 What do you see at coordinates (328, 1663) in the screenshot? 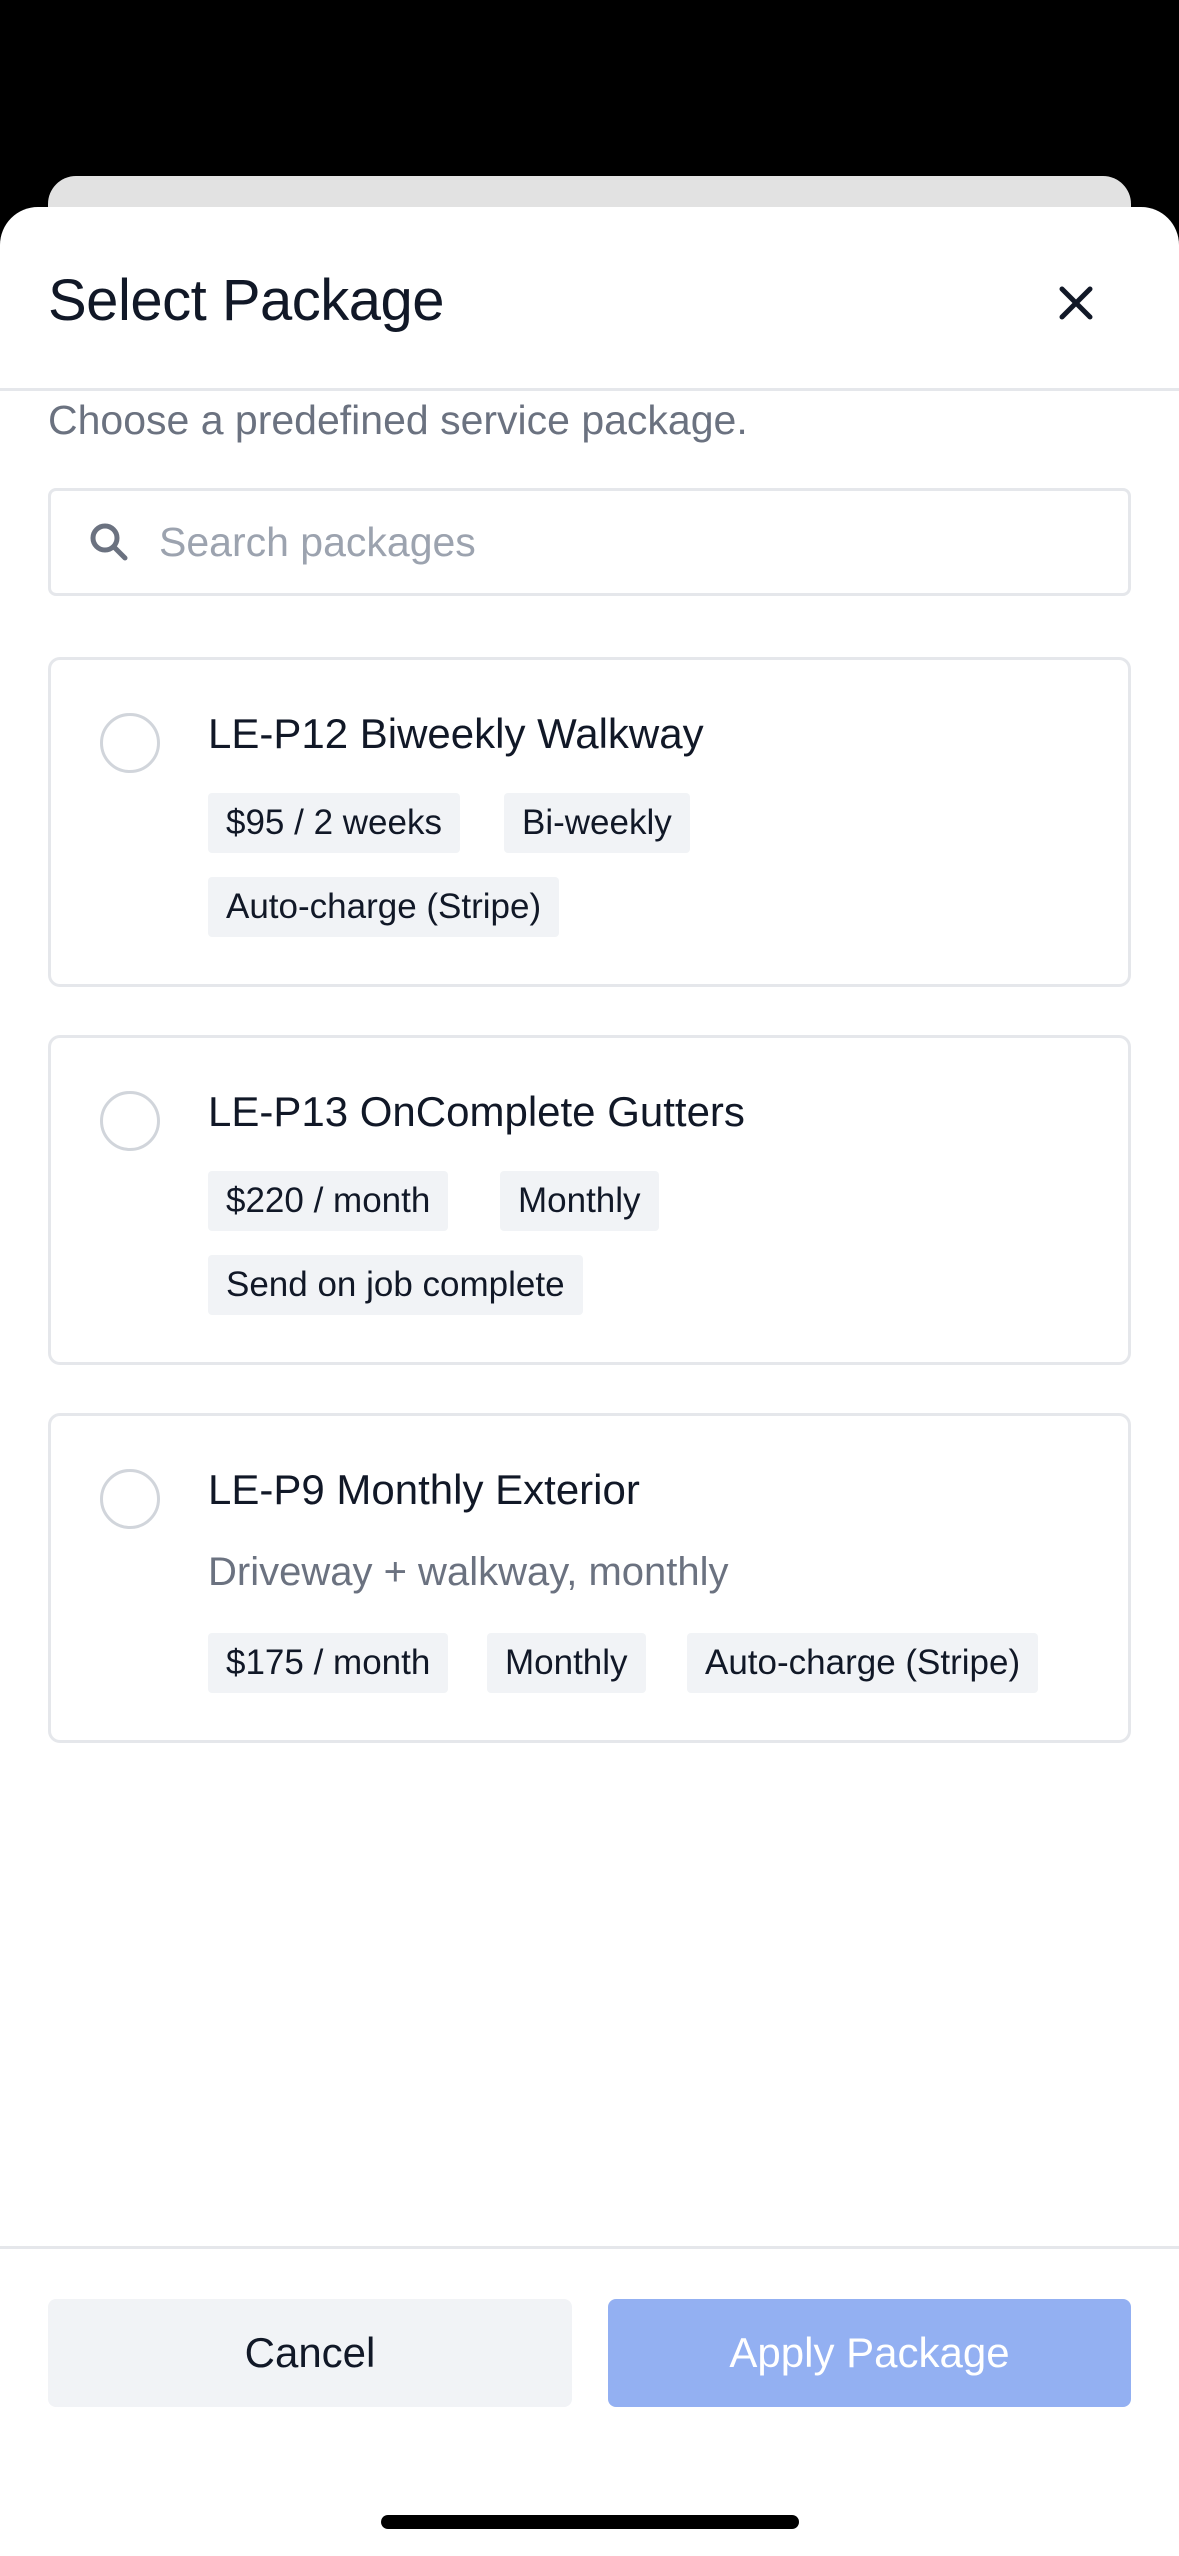
I see `package-price-tag: $175 / month` at bounding box center [328, 1663].